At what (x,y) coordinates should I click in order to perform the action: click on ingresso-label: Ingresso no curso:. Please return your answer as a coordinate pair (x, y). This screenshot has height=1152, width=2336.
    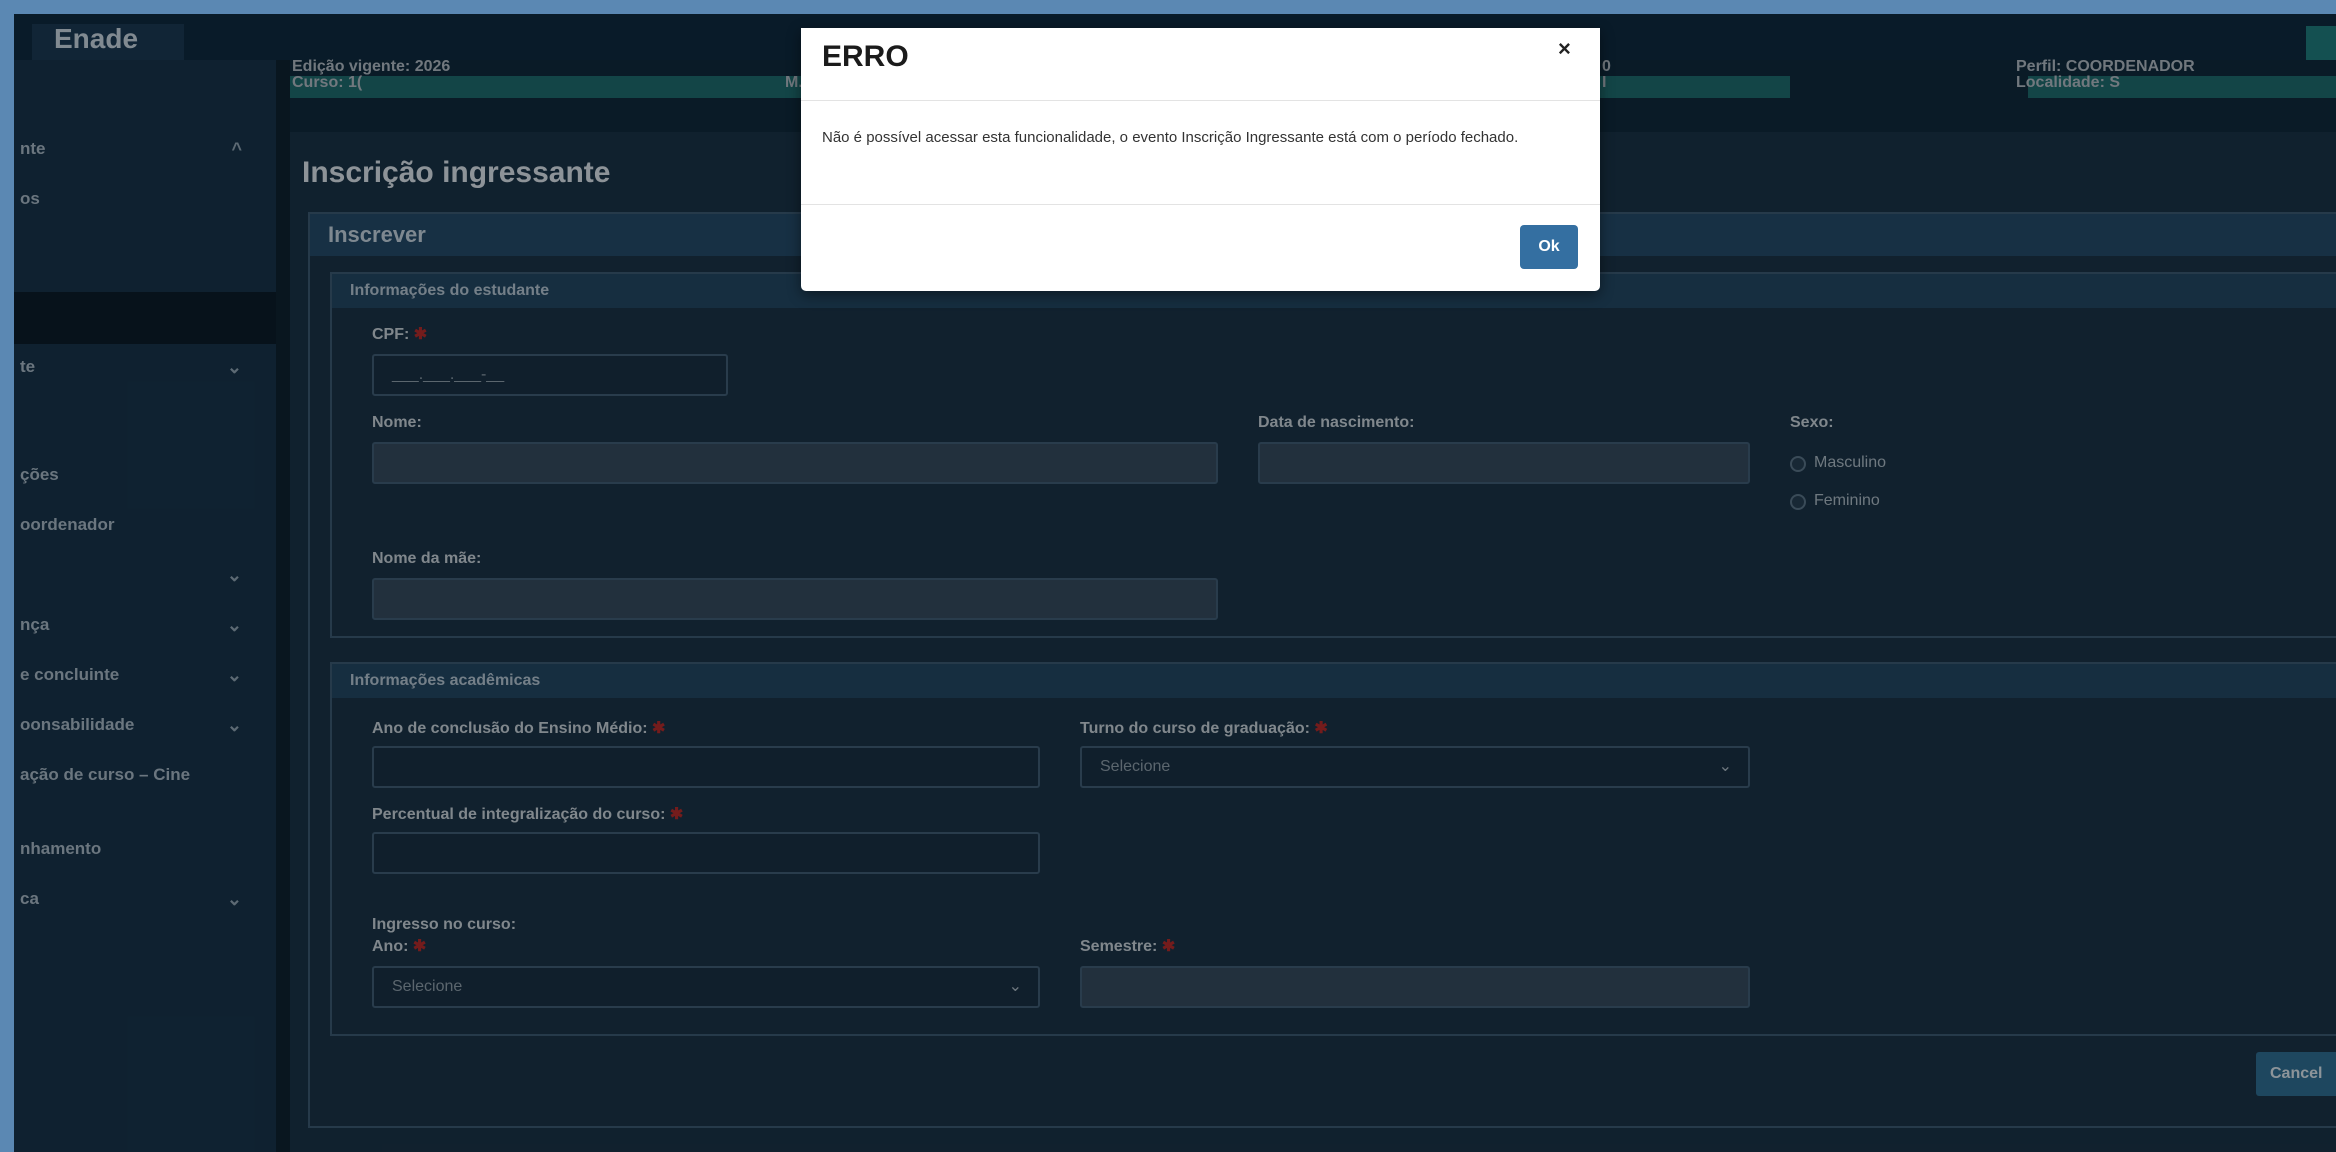
    Looking at the image, I should click on (444, 924).